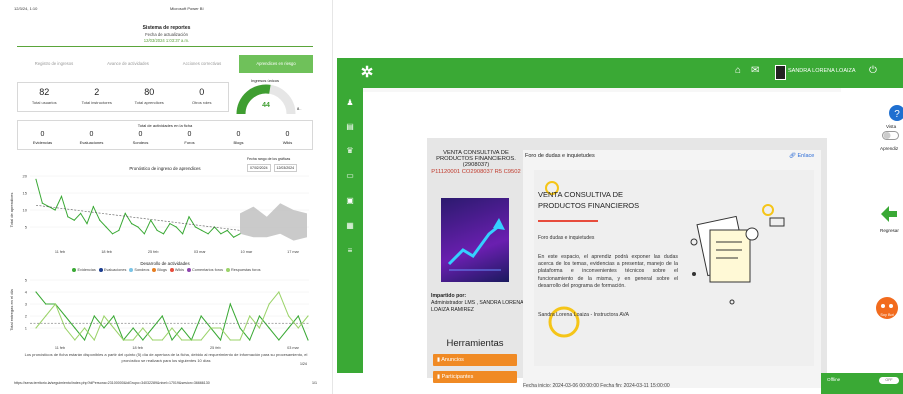 The height and width of the screenshot is (394, 903). What do you see at coordinates (54, 64) in the screenshot?
I see `tab-registro-ingresos: Registro de ingresos` at bounding box center [54, 64].